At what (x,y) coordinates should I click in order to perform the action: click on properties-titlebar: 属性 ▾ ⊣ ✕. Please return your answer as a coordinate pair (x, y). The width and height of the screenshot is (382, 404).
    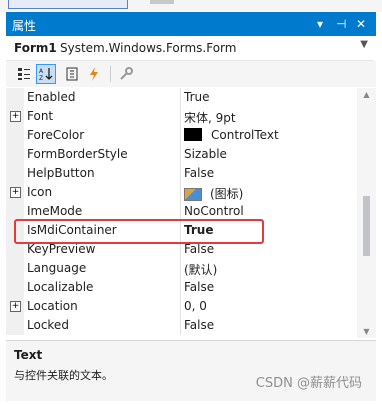
    Looking at the image, I should click on (191, 24).